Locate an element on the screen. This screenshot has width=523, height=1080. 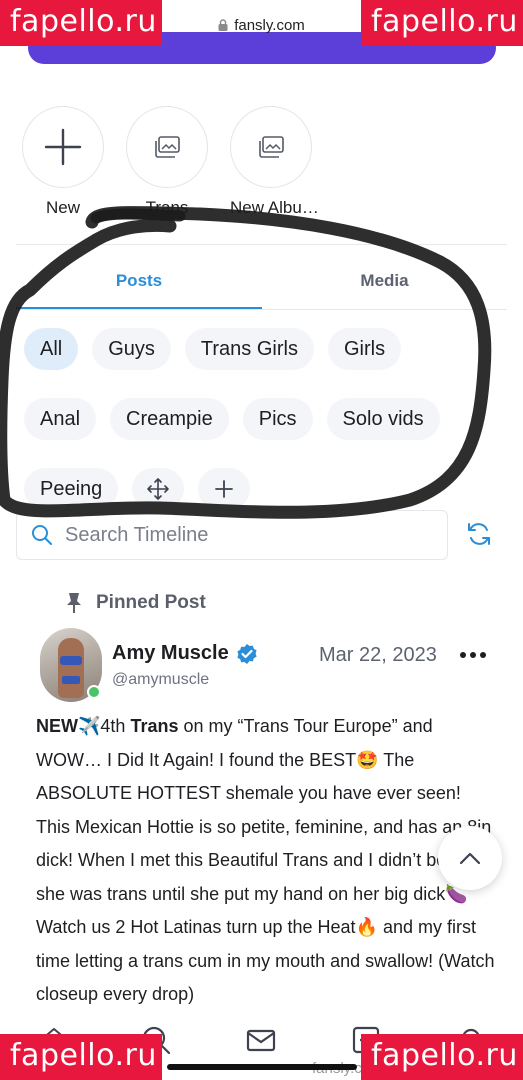
watermark-bottom-left: fapello.ru is located at coordinates (81, 1057).